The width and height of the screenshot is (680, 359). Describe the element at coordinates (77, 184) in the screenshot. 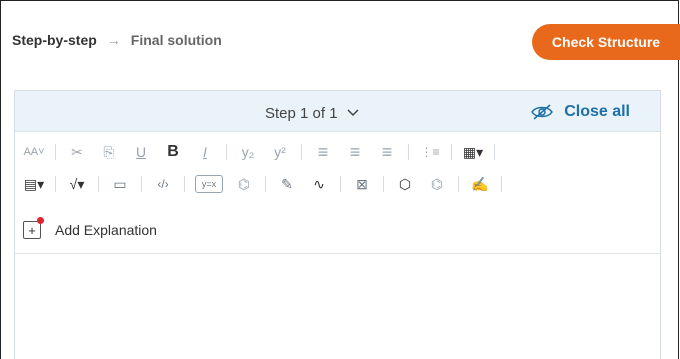

I see `formula-icon: √▾` at that location.